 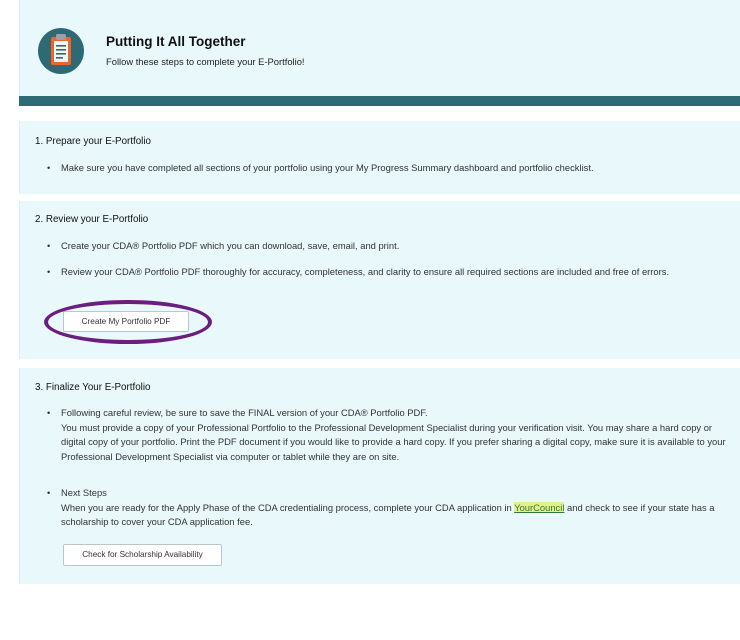 What do you see at coordinates (92, 219) in the screenshot?
I see `section-title: 2. Review your E-Portfolio` at bounding box center [92, 219].